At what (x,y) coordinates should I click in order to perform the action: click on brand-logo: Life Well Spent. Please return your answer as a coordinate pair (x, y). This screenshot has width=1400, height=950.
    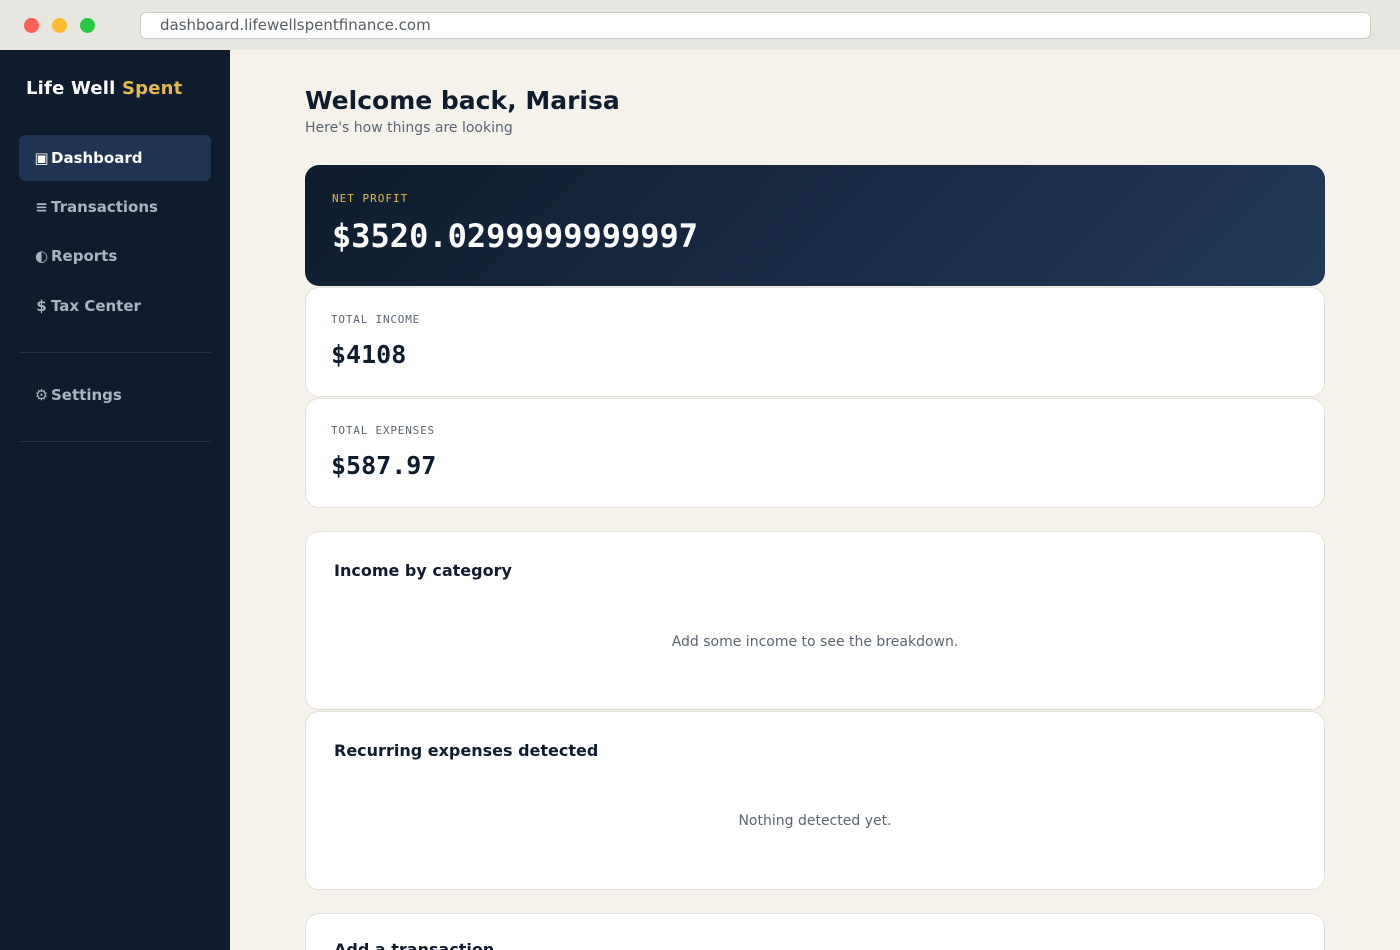
    Looking at the image, I should click on (104, 88).